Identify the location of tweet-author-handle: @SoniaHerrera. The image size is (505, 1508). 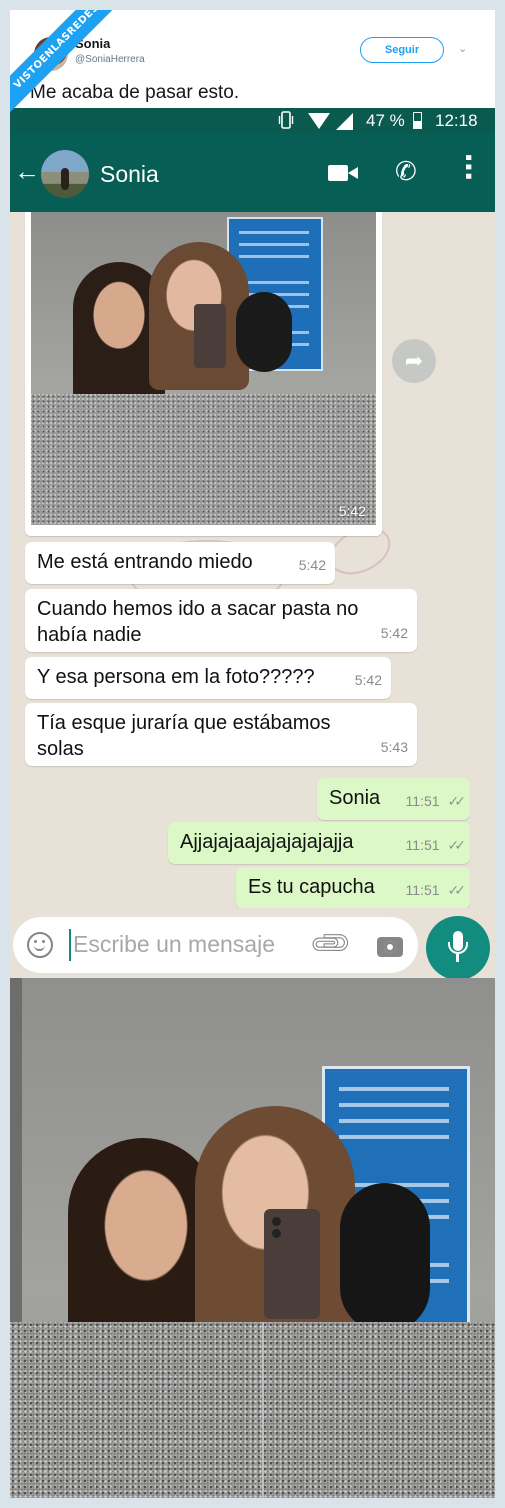
(110, 59).